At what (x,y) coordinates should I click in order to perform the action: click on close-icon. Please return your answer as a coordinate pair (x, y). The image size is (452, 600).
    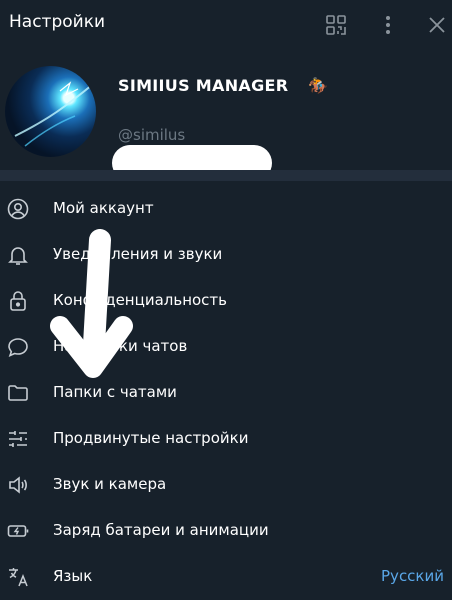
    Looking at the image, I should click on (437, 25).